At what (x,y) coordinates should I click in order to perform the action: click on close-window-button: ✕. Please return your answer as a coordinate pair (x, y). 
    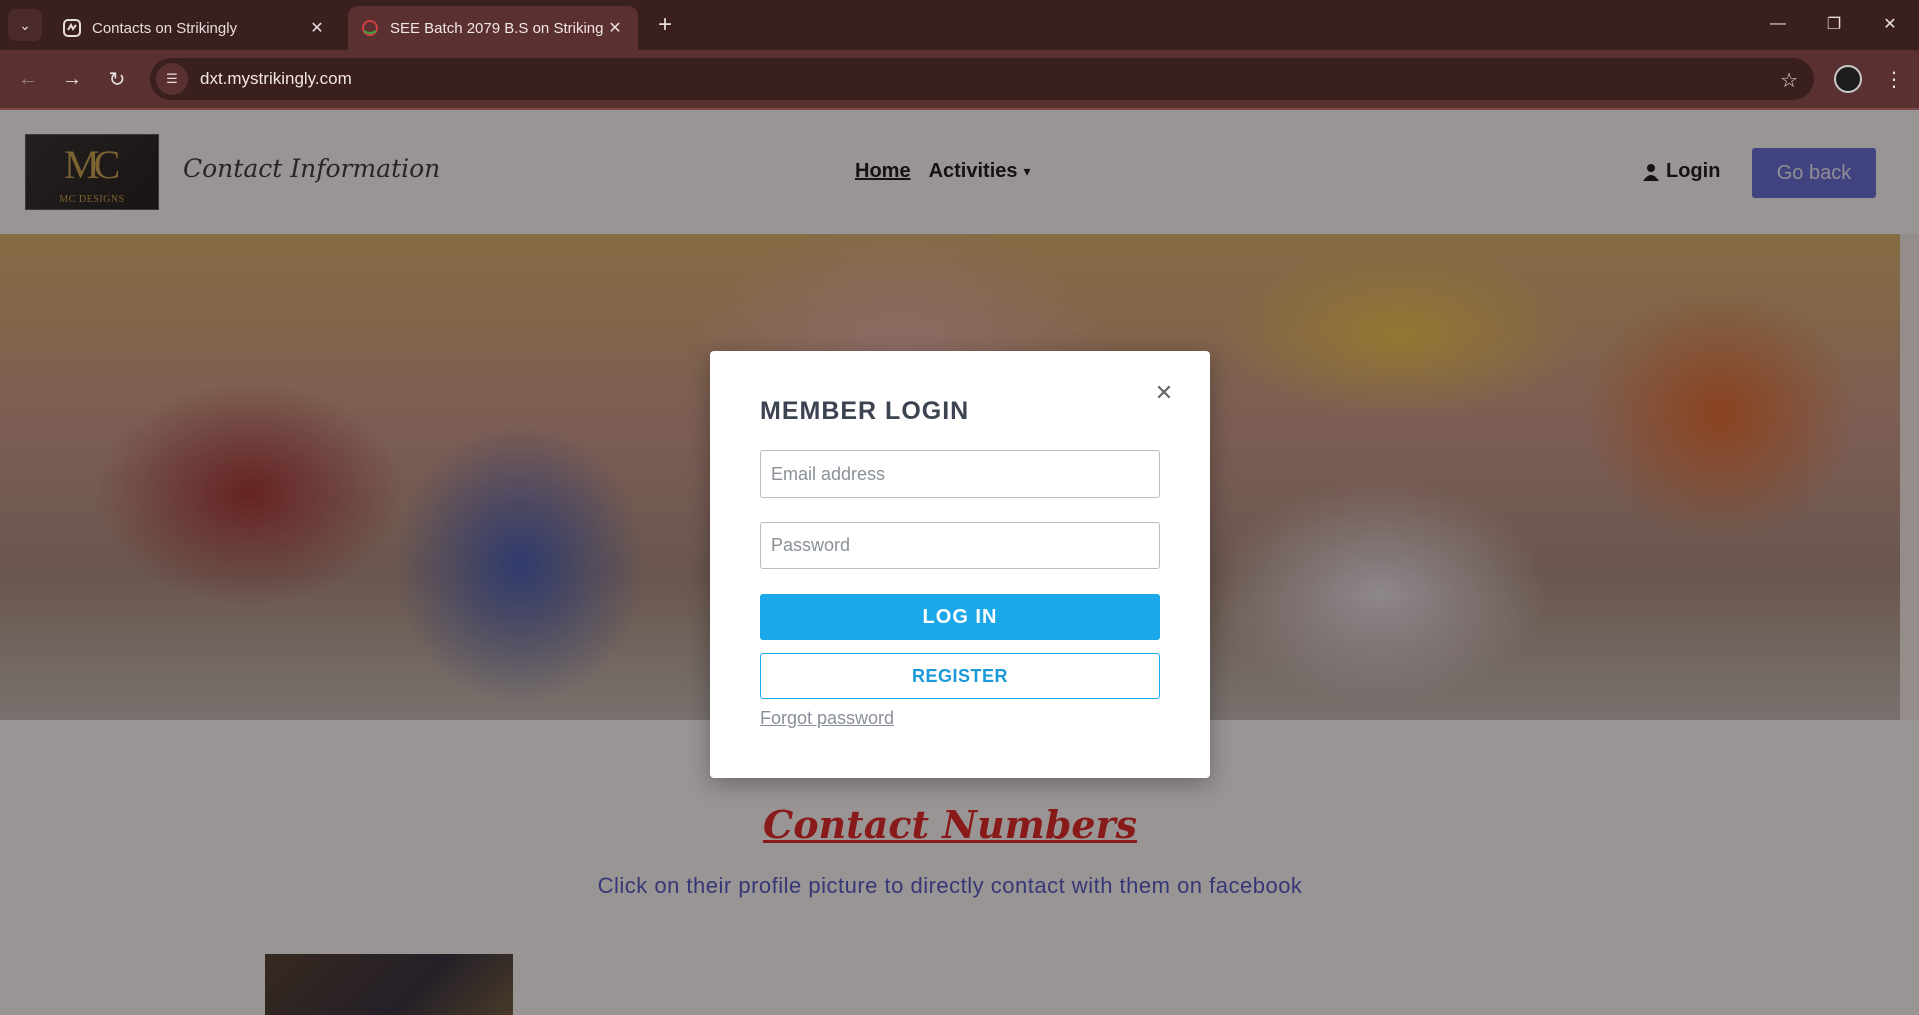
    Looking at the image, I should click on (1890, 24).